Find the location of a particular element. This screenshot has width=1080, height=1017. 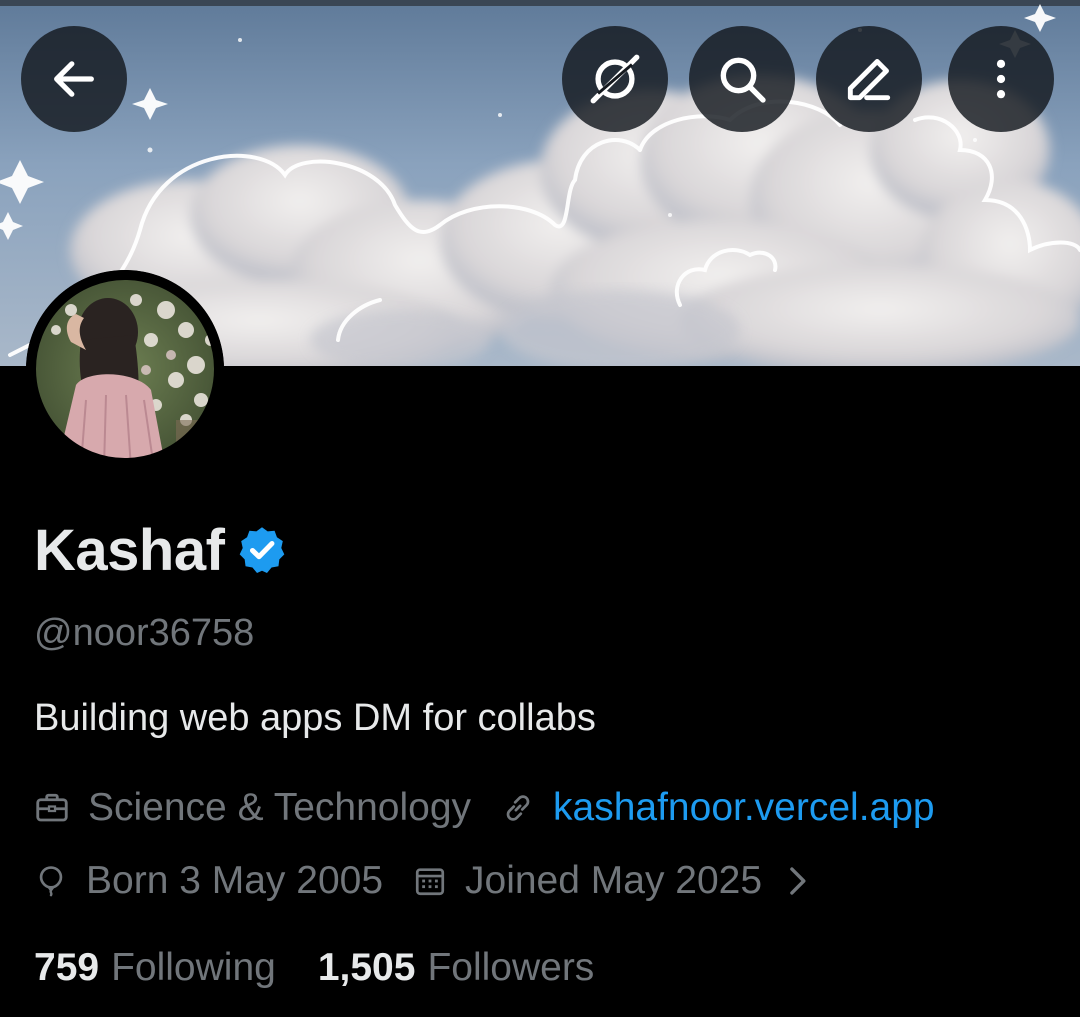

verified-badge-icon is located at coordinates (262, 550).